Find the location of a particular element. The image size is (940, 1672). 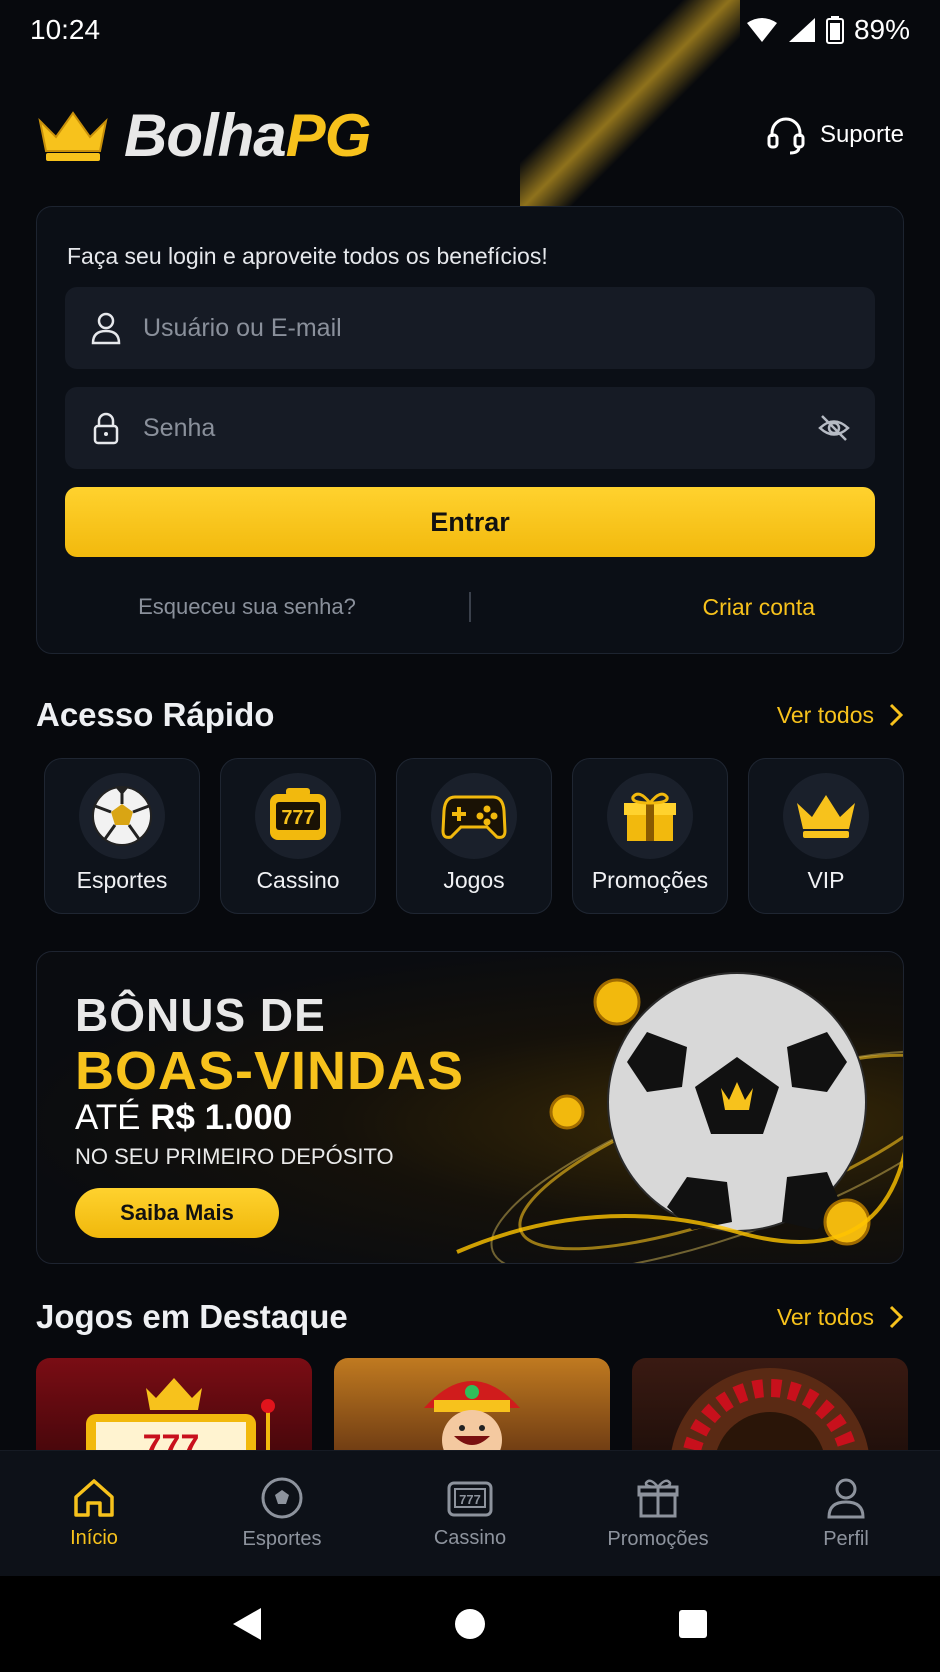

login-button: Entrar is located at coordinates (470, 522).